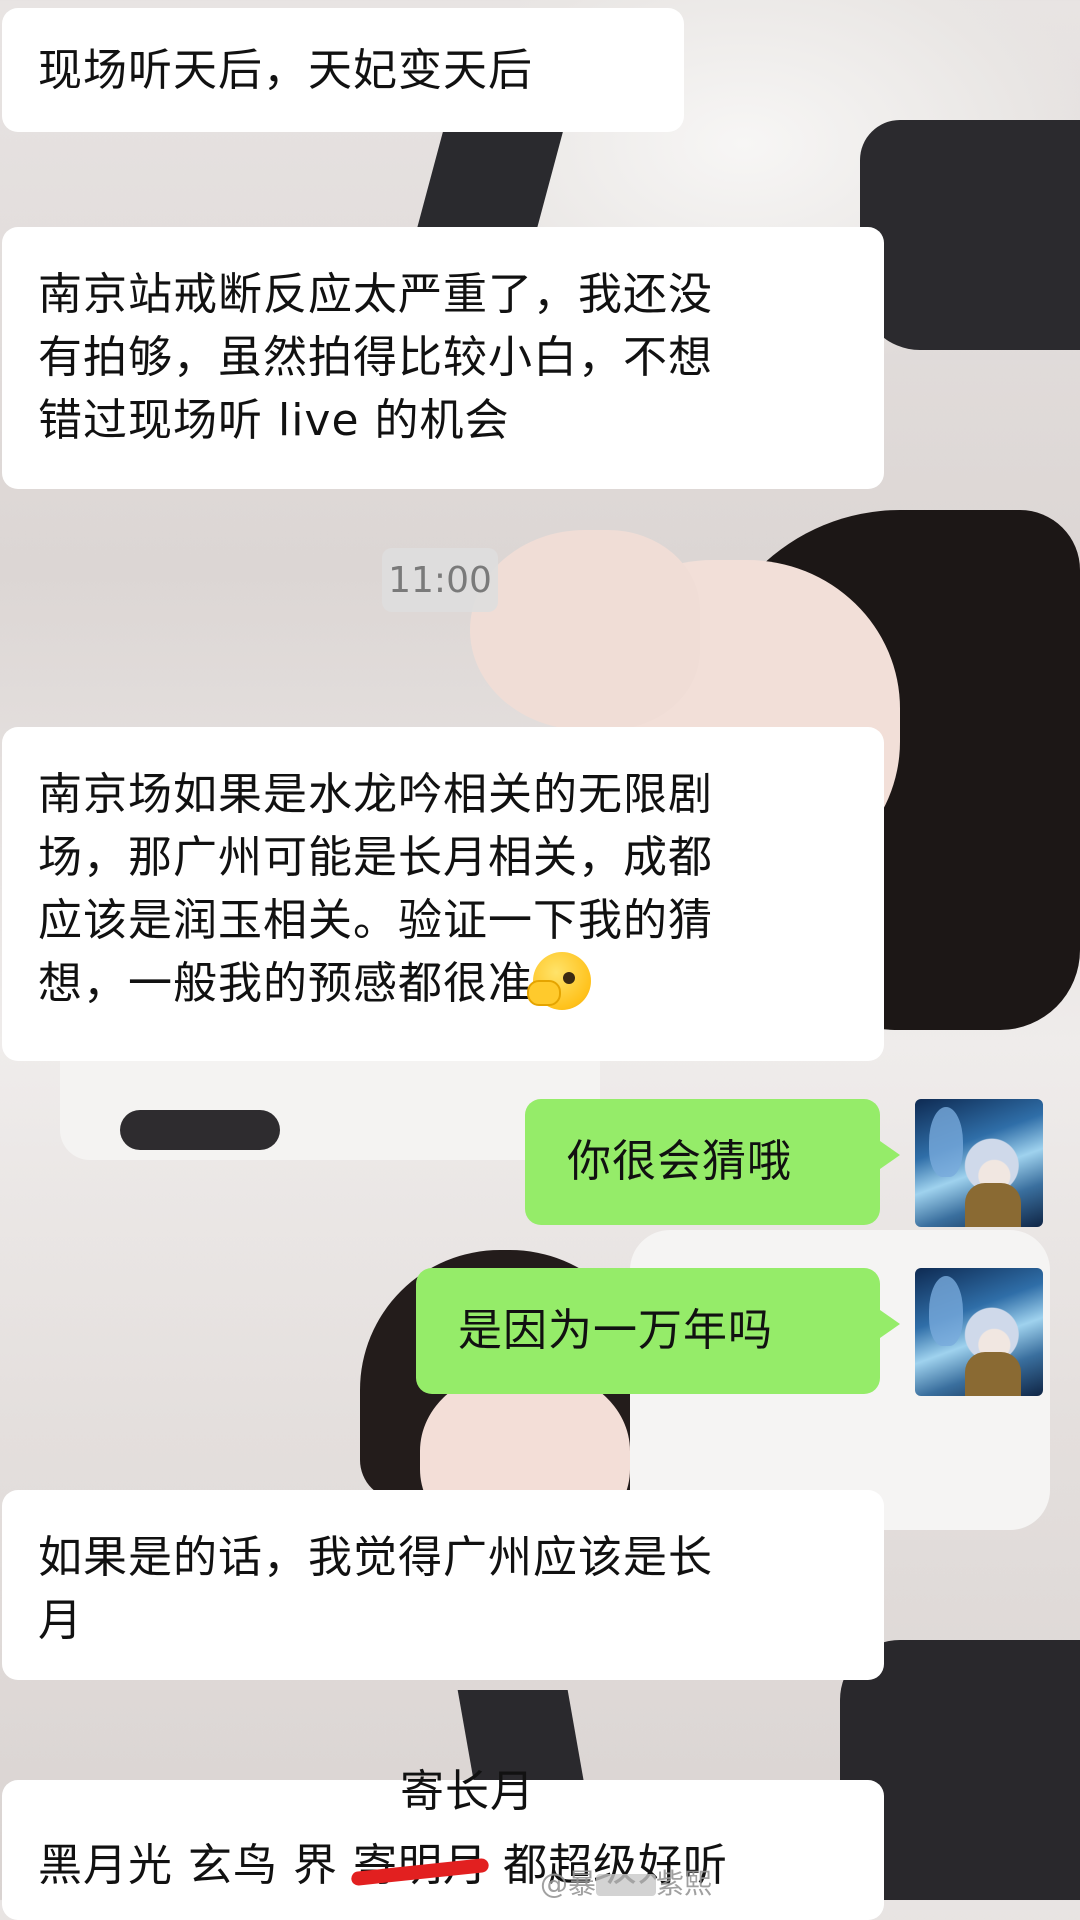 The width and height of the screenshot is (1080, 1920). What do you see at coordinates (375, 794) in the screenshot?
I see `message-line: 南京场如果是水龙吟相关的无限剧` at bounding box center [375, 794].